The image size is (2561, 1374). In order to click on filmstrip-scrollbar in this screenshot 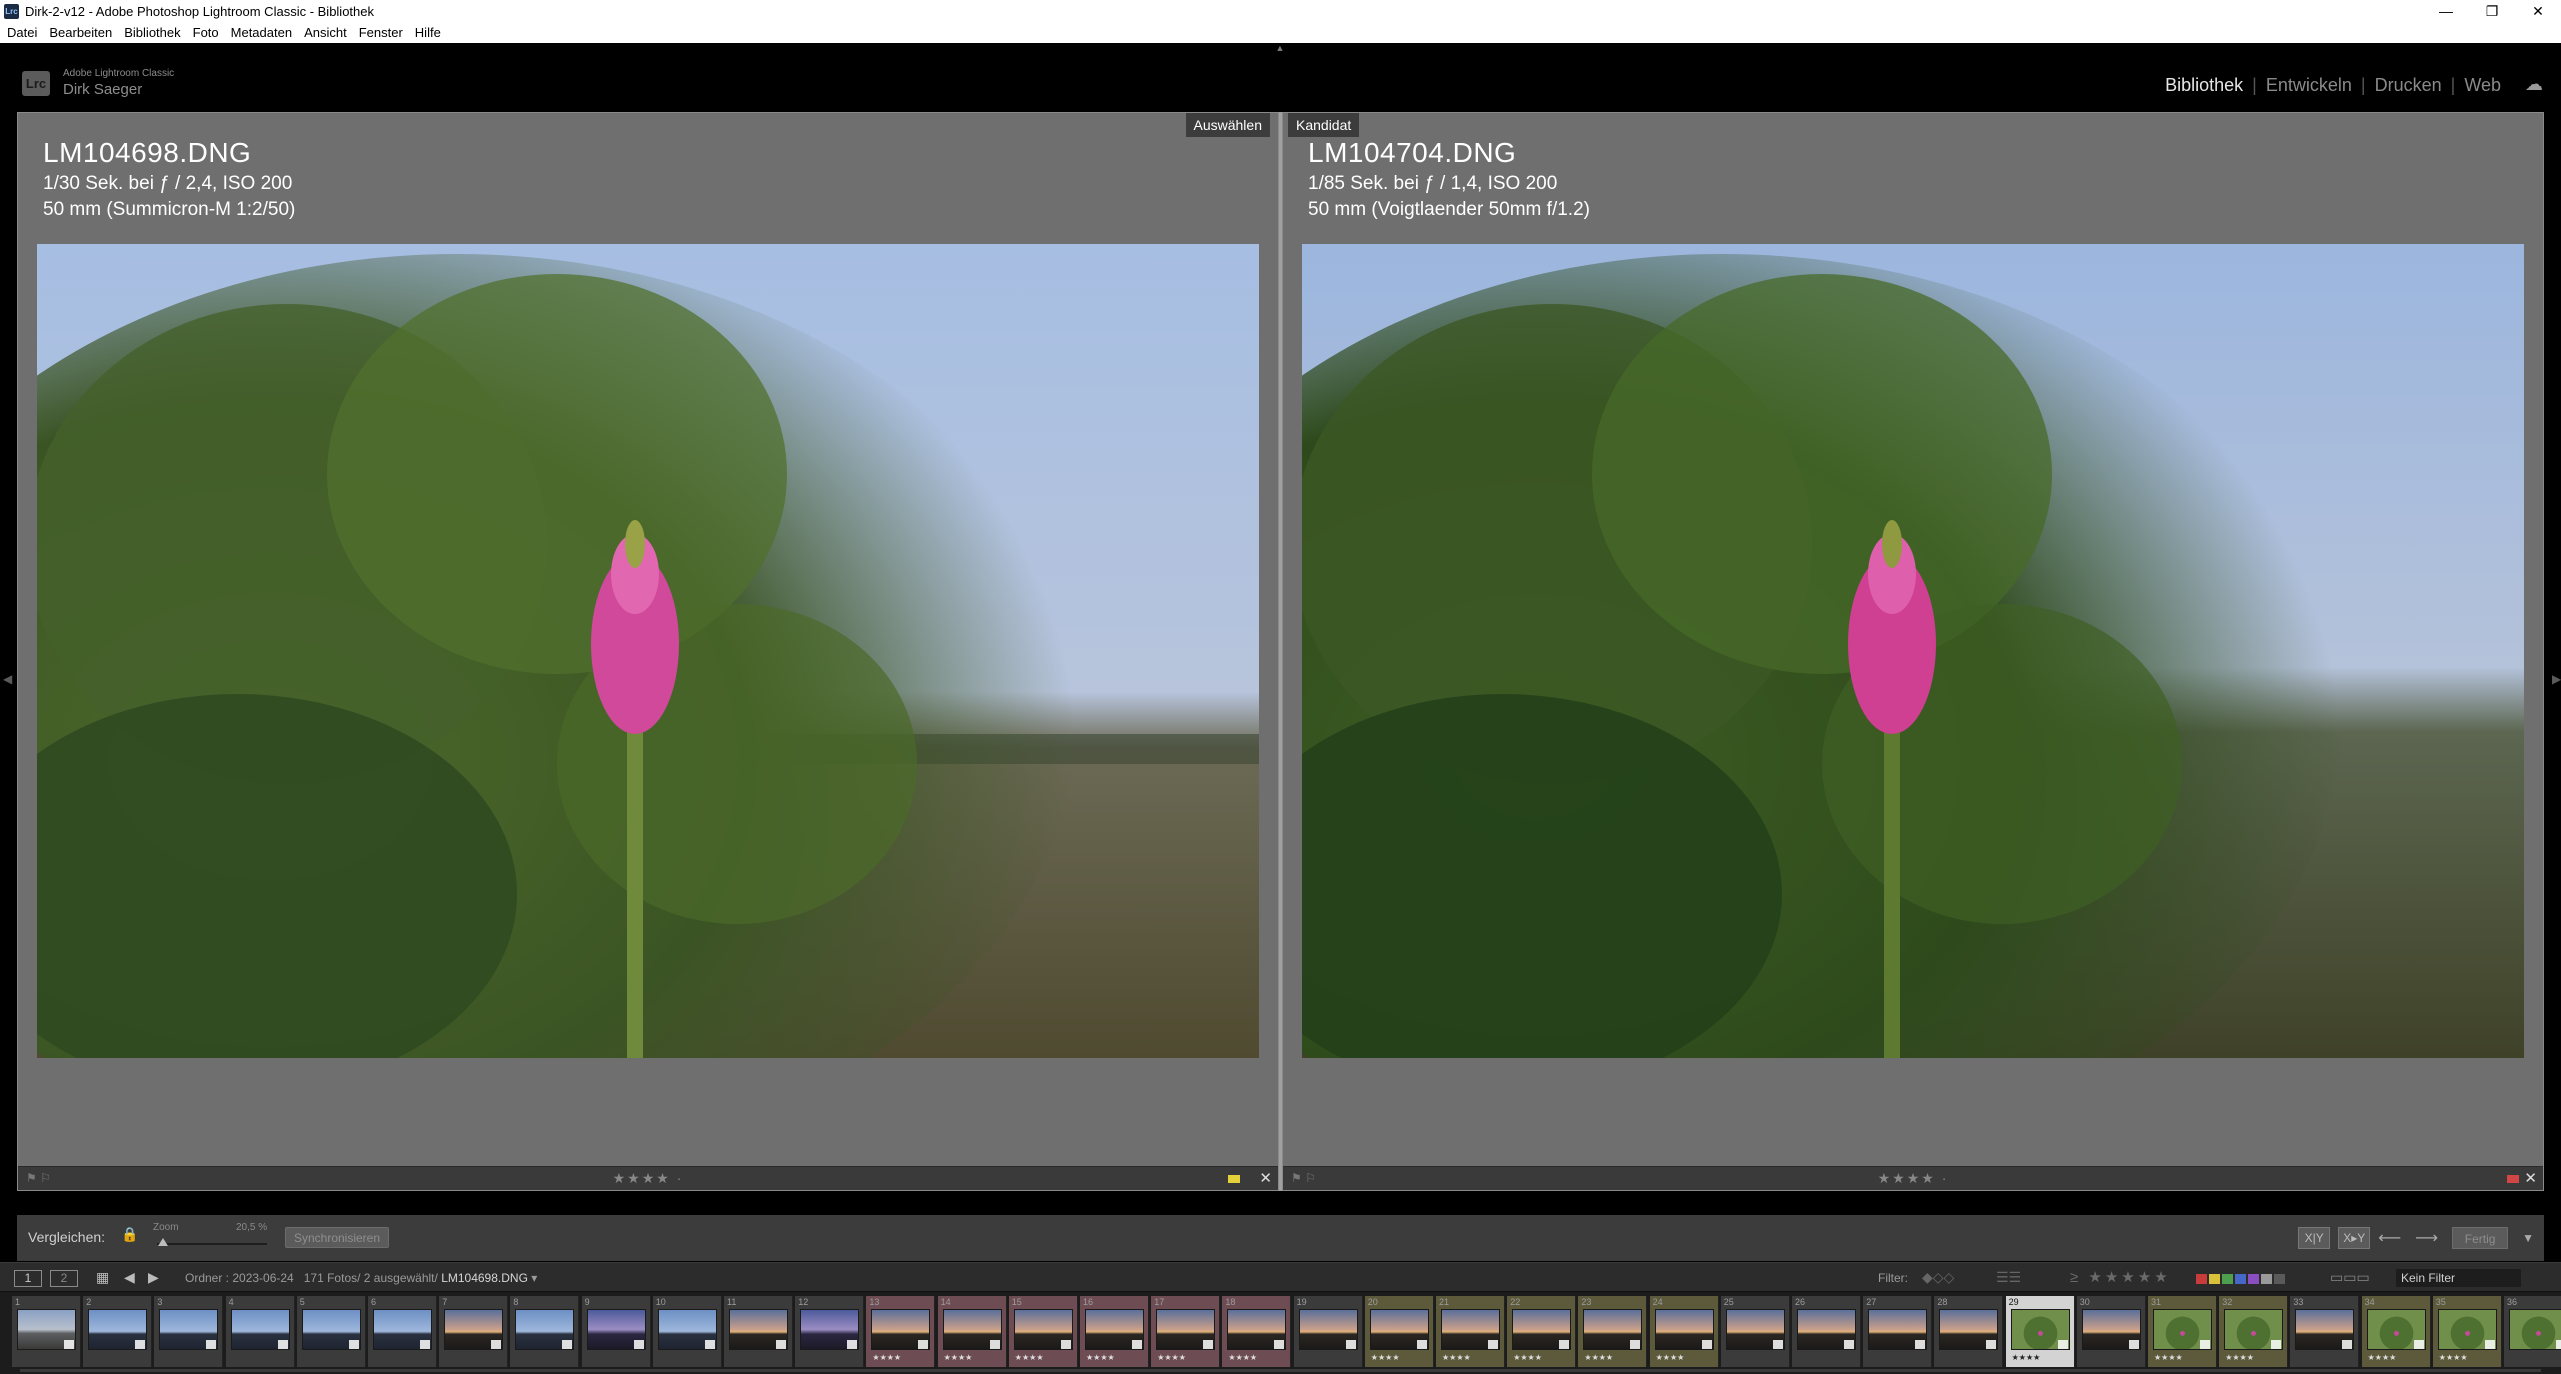, I will do `click(1280, 1370)`.